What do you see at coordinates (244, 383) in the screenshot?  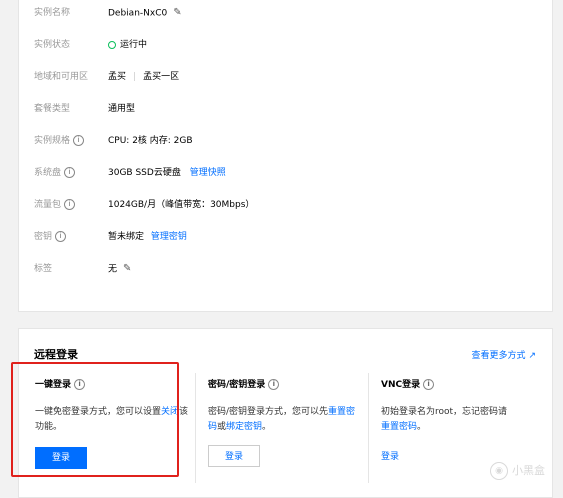 I see `password-login-title: 密码/密钥登录 i` at bounding box center [244, 383].